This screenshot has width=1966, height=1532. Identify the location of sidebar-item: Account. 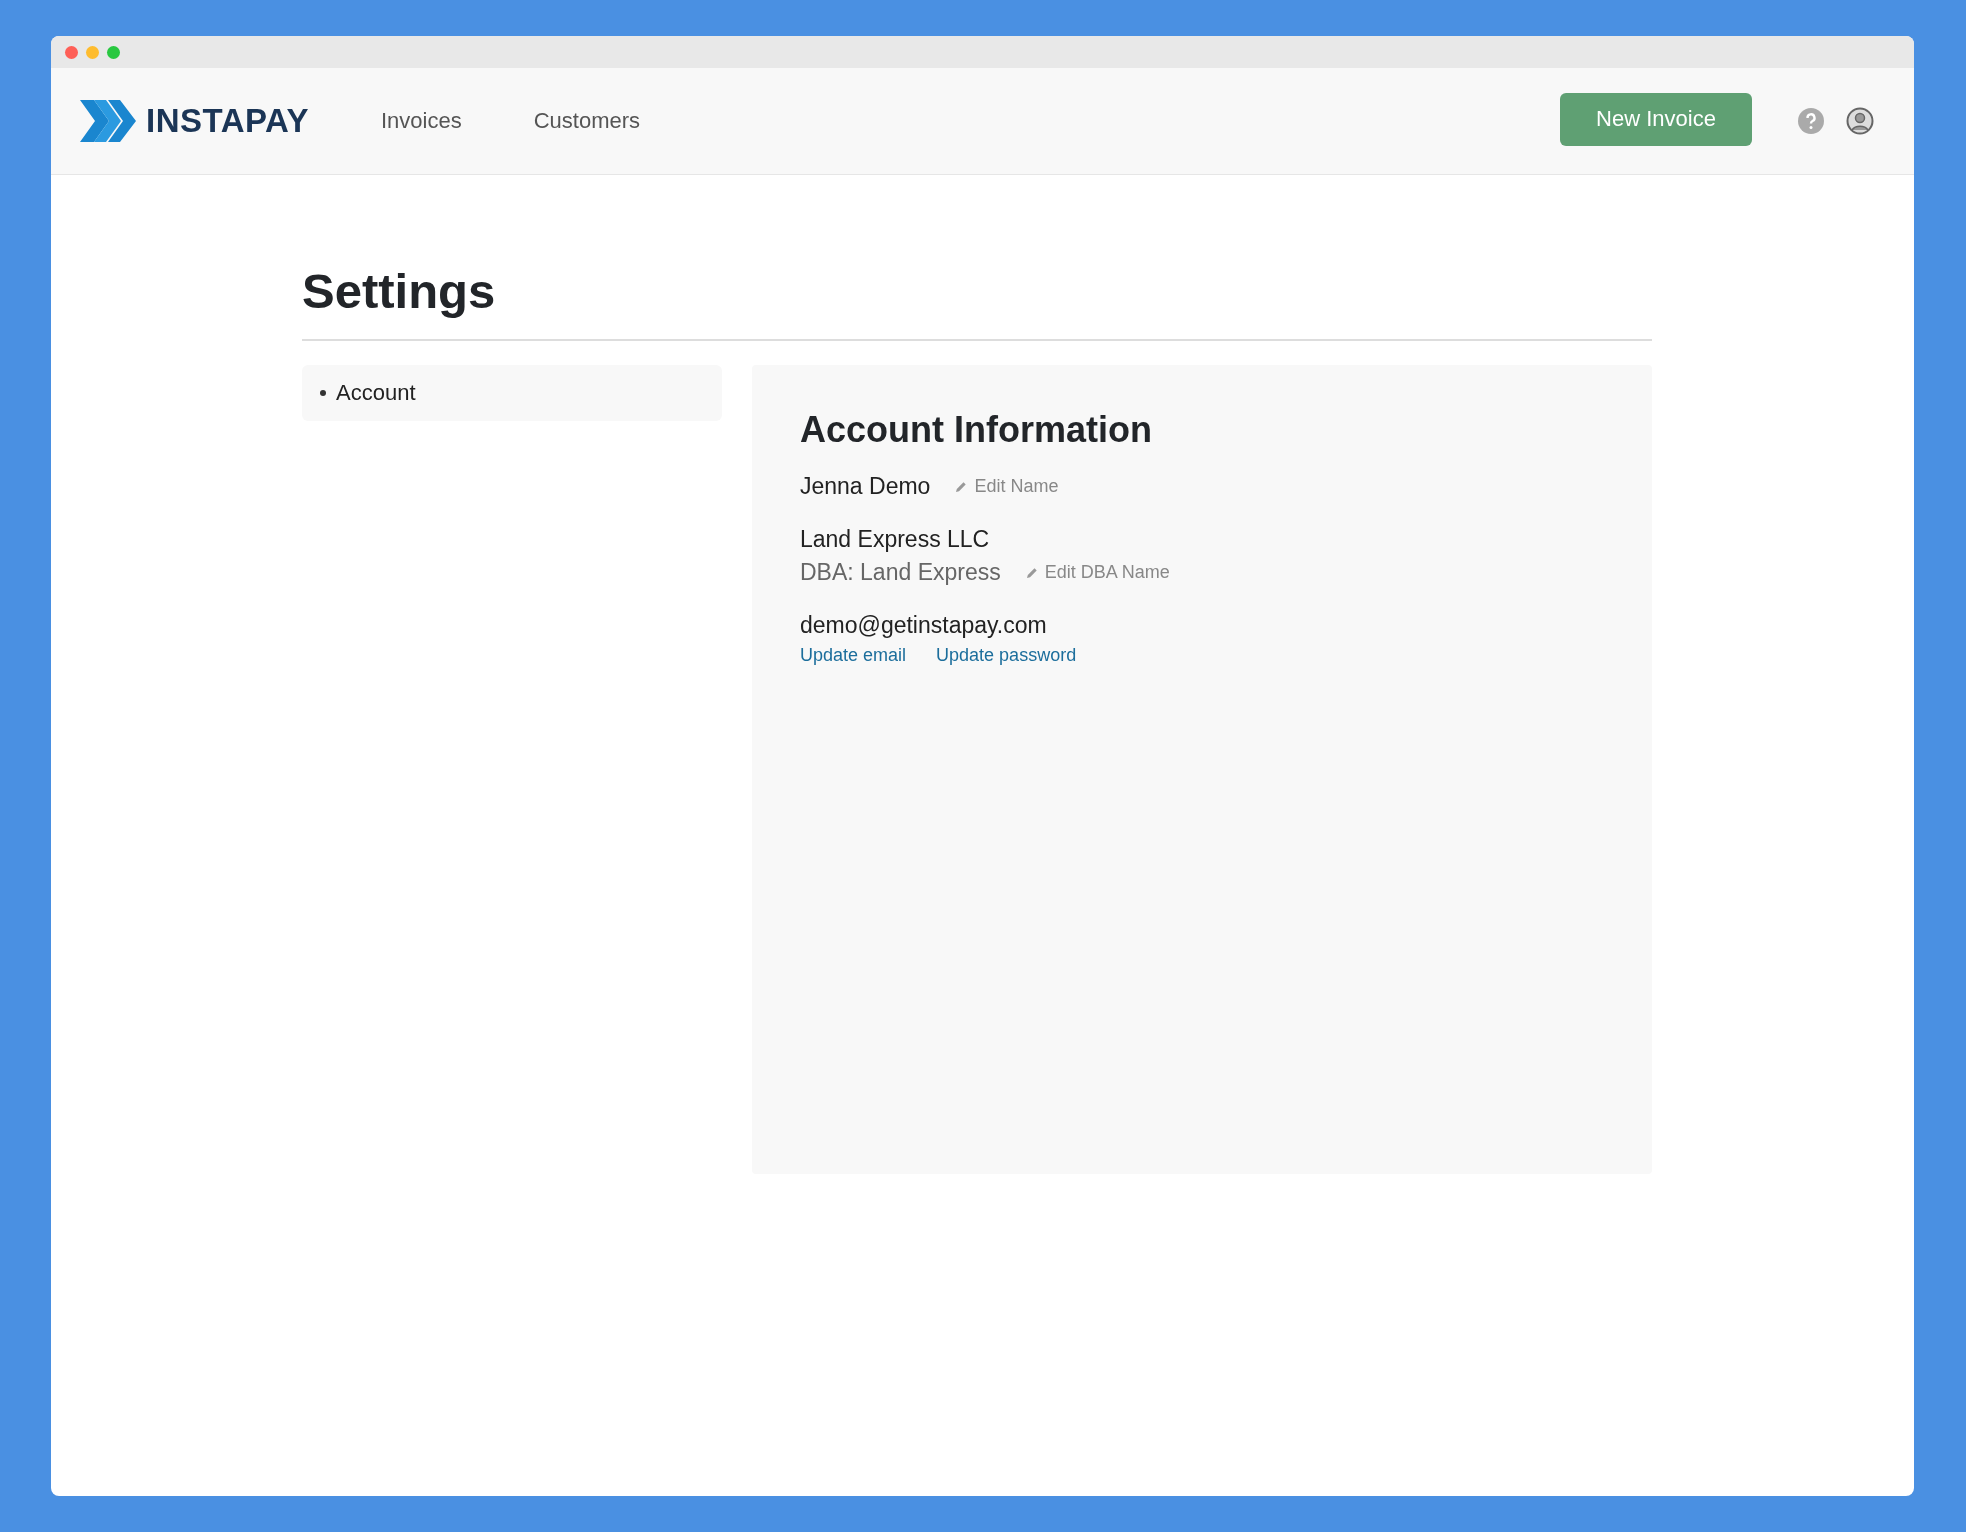
(368, 393).